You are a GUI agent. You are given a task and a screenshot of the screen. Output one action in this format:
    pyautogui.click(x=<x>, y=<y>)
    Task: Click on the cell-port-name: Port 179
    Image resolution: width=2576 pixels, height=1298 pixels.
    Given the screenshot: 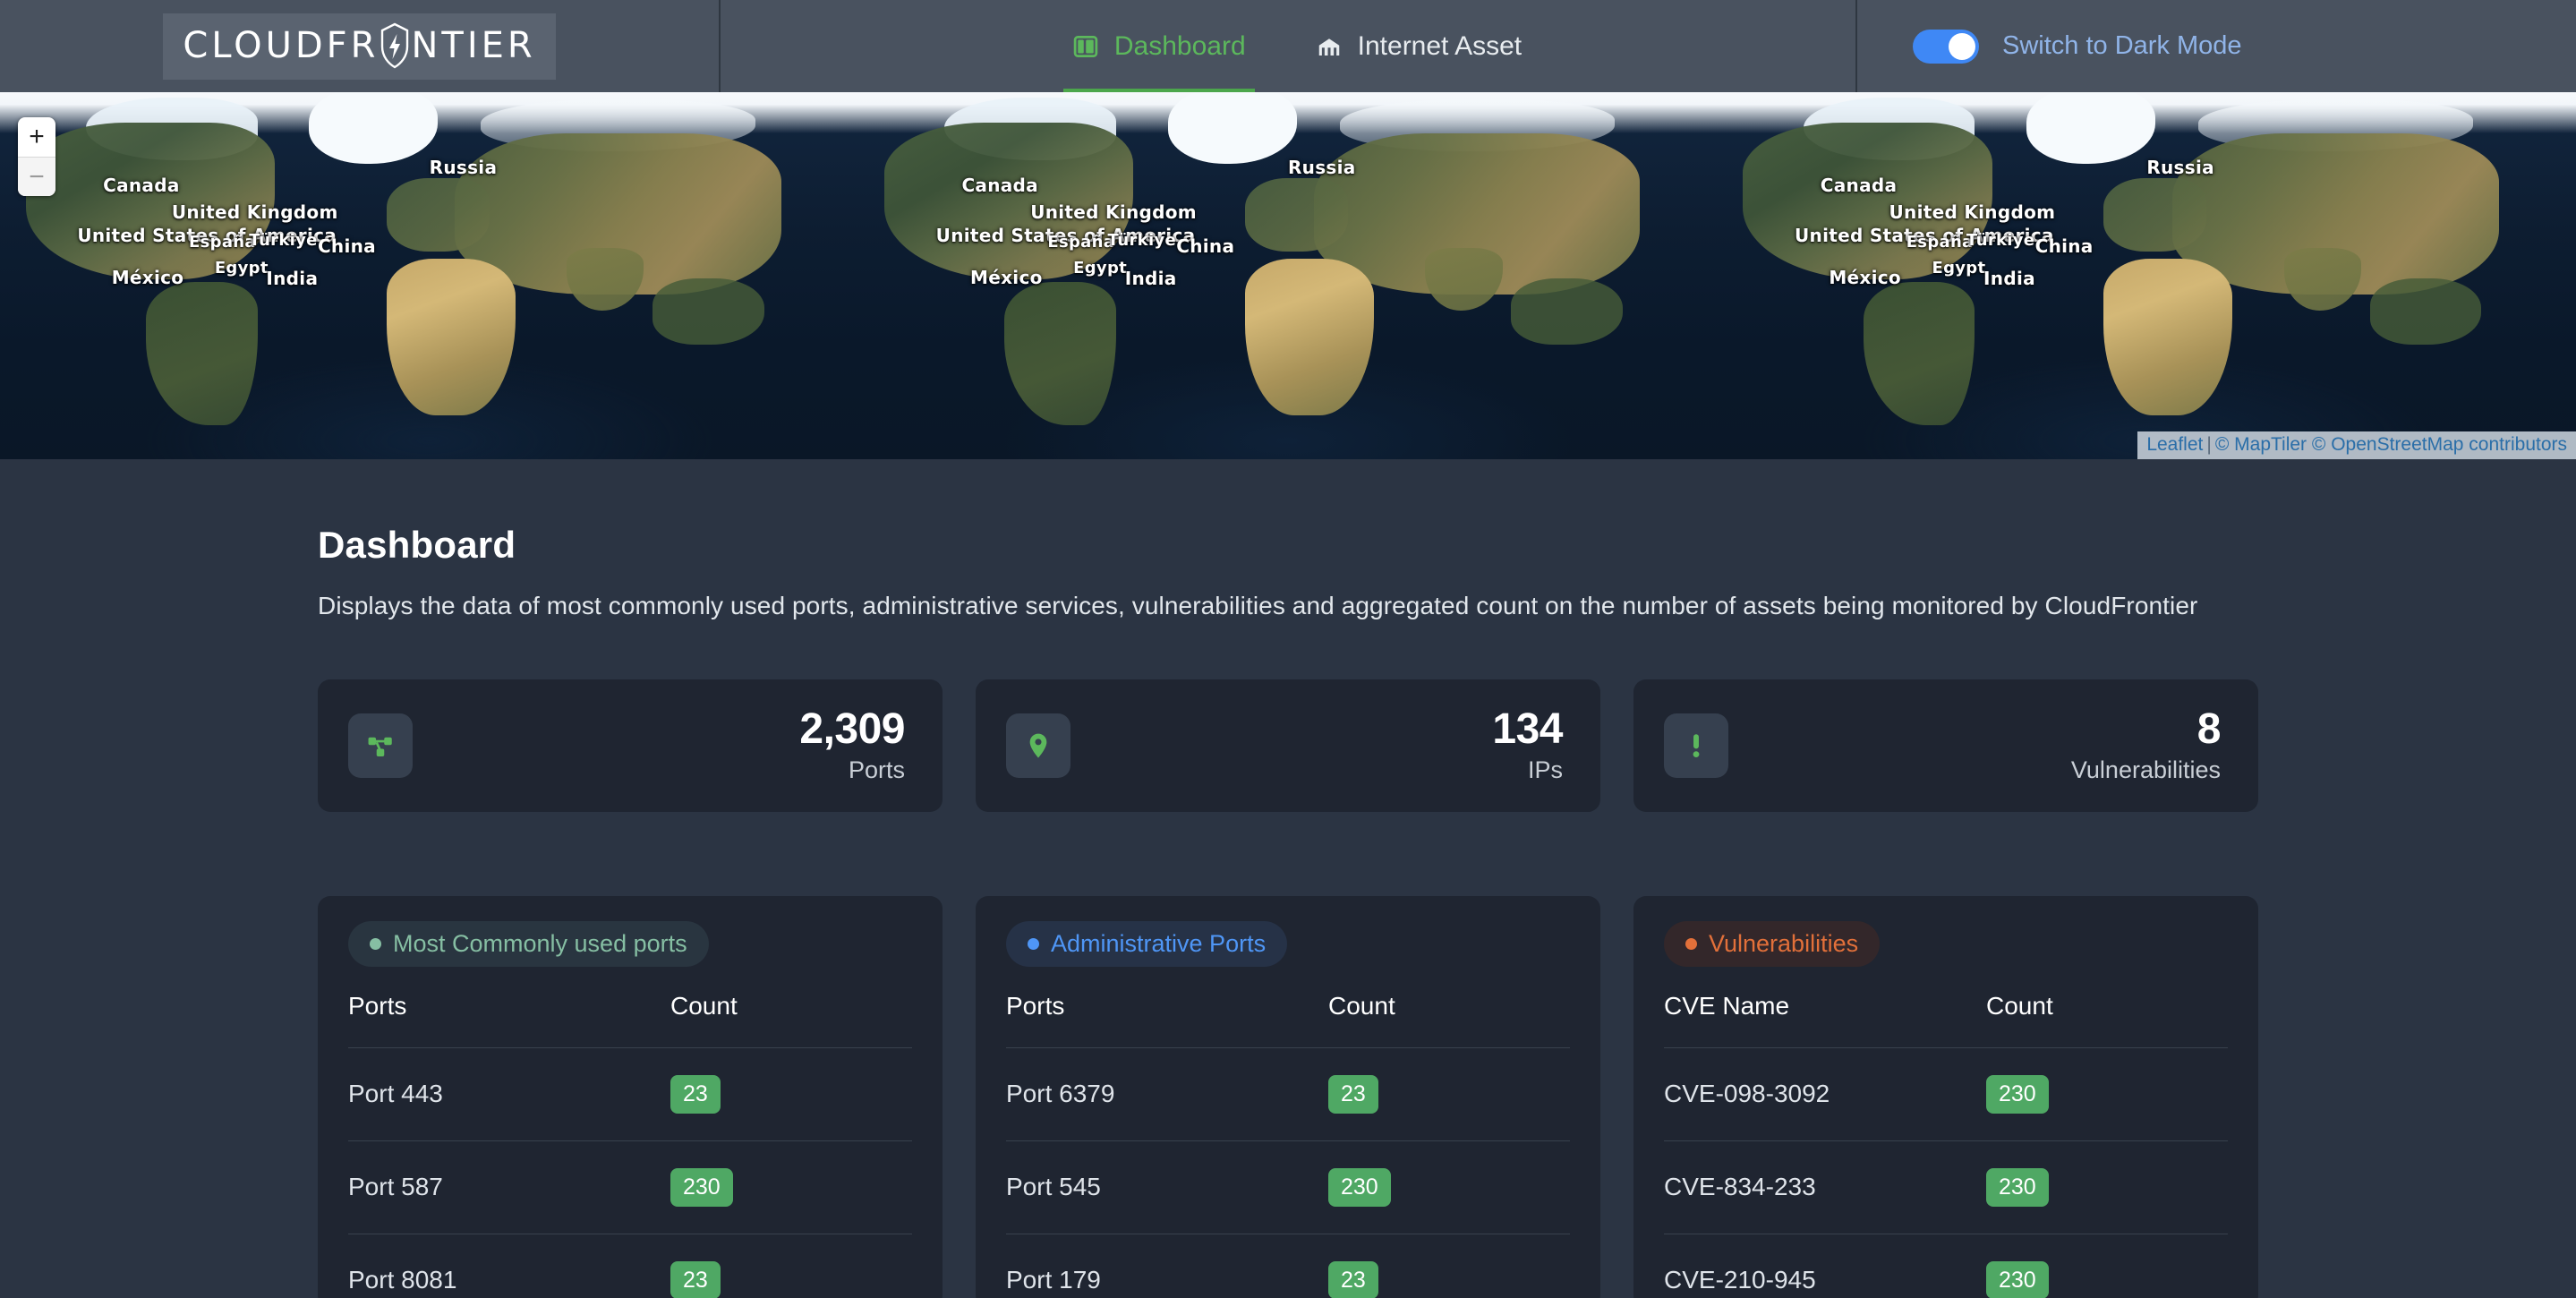 What is the action you would take?
    pyautogui.click(x=1167, y=1265)
    